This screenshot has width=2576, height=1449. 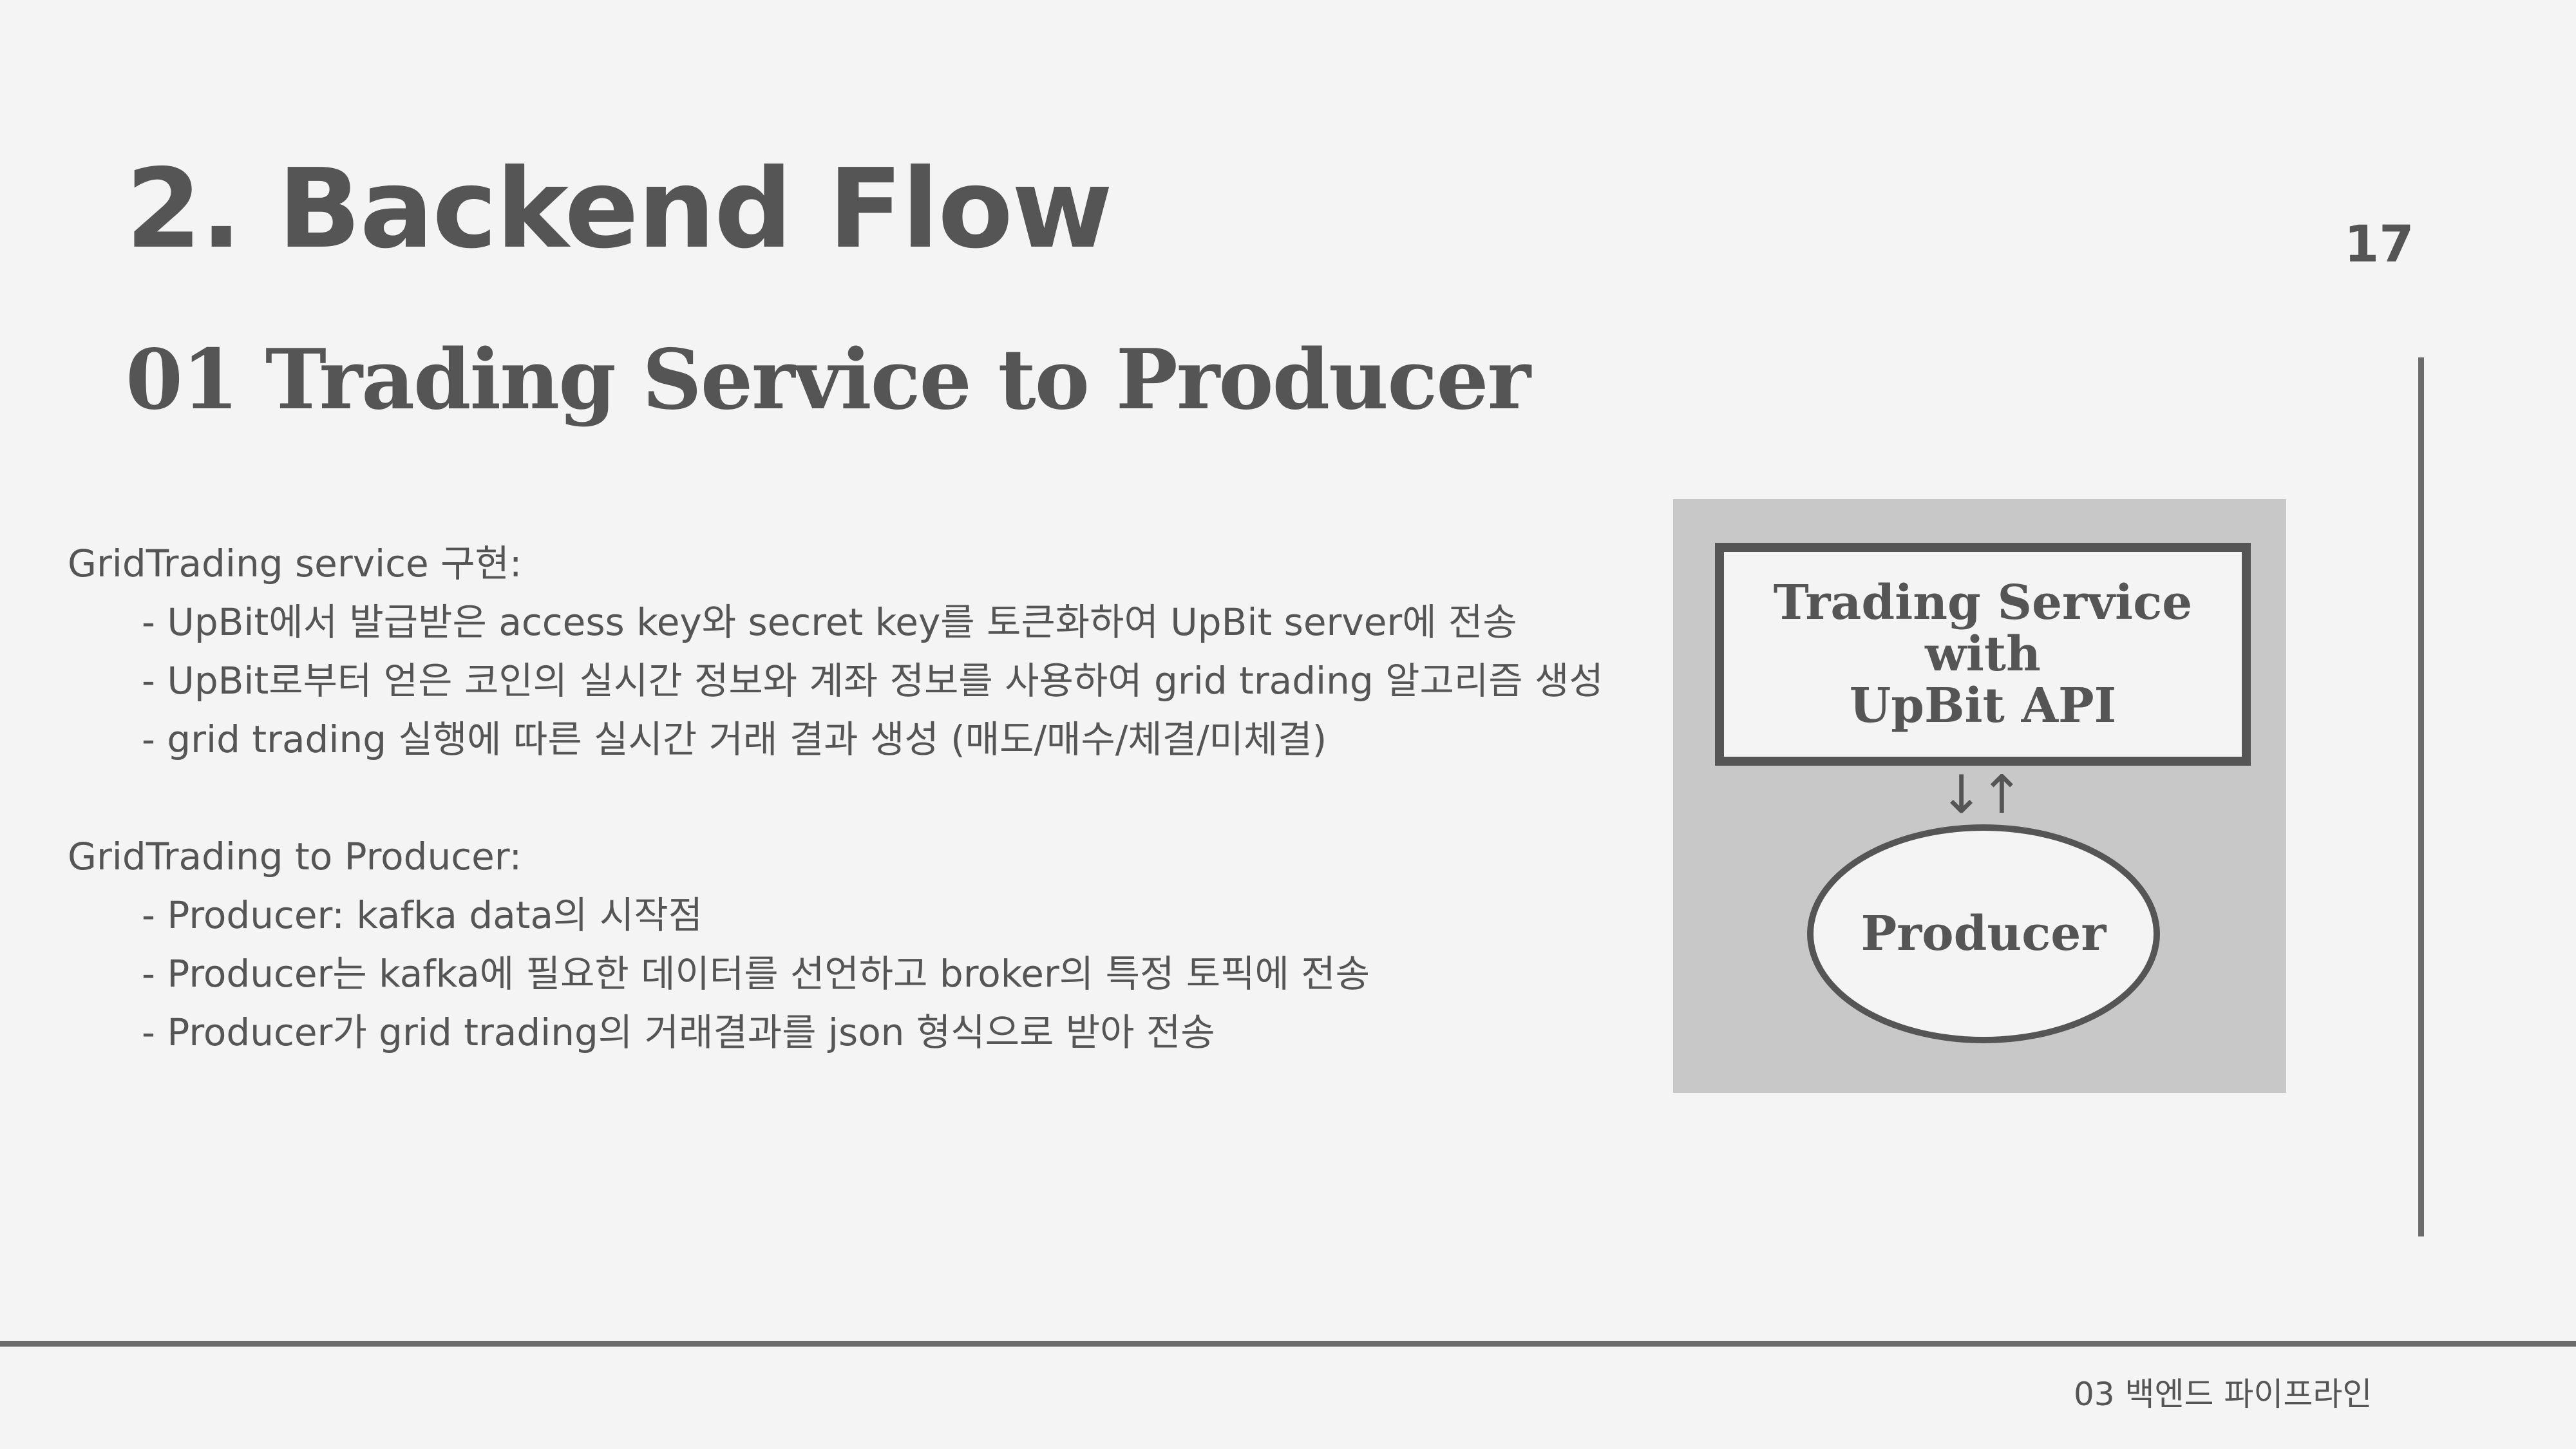 What do you see at coordinates (295, 856) in the screenshot?
I see `section-heading: GridTrading to Producer:` at bounding box center [295, 856].